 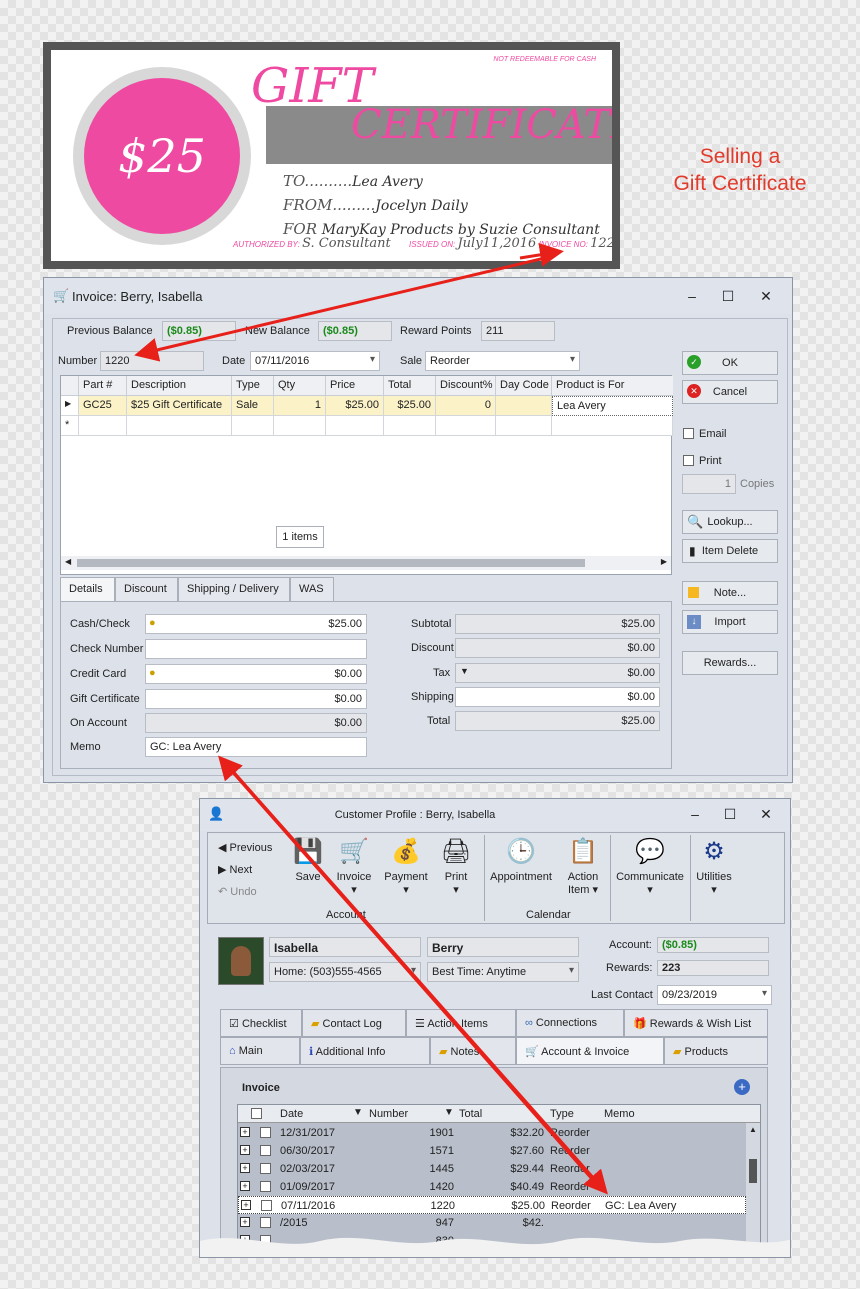 I want to click on tab-additional-info: ℹ Additional Info, so click(x=365, y=1051).